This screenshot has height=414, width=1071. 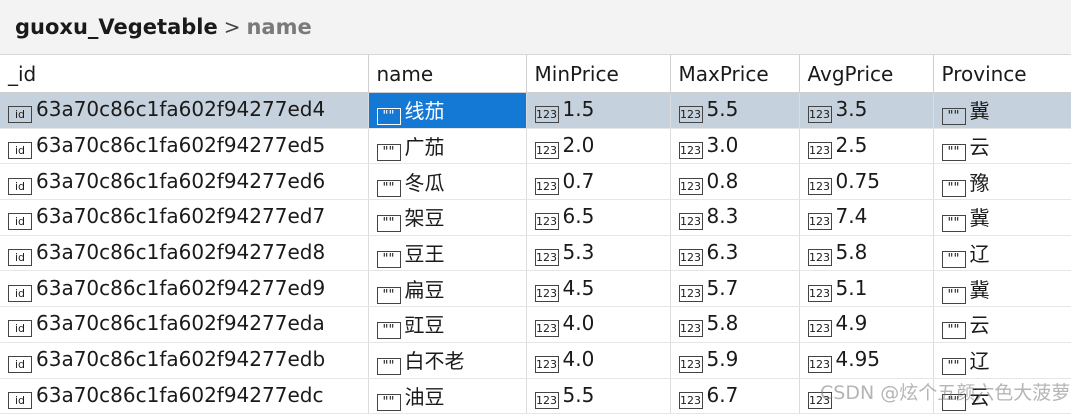 I want to click on cell-value: 5.1, so click(x=851, y=287).